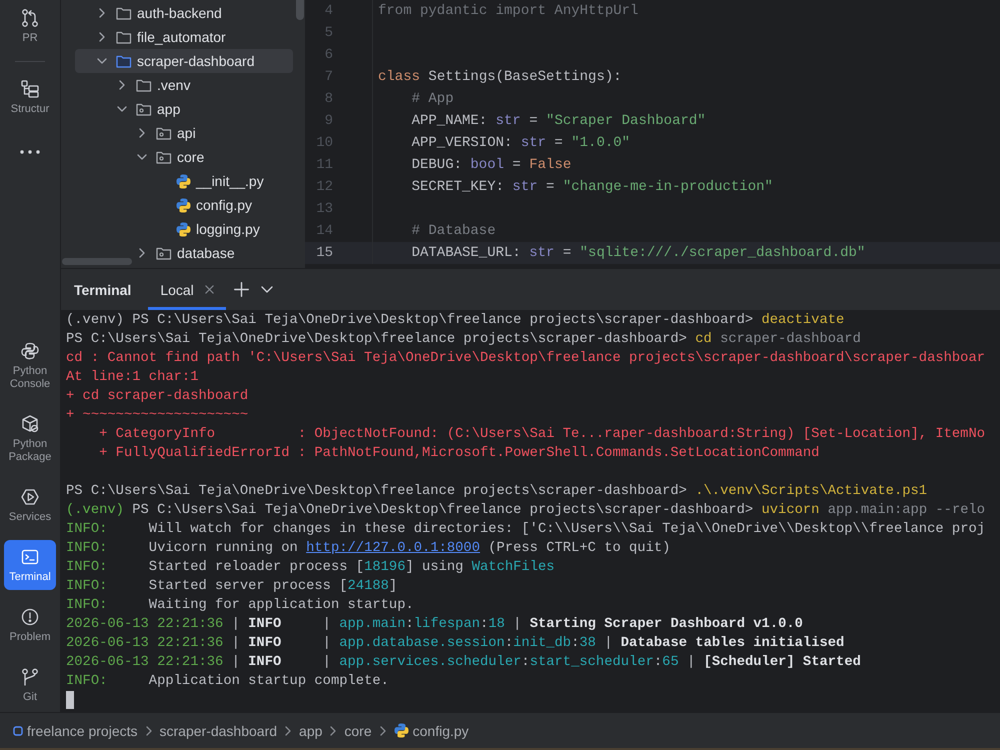 This screenshot has width=1000, height=750. What do you see at coordinates (241, 289) in the screenshot?
I see `plus-icon` at bounding box center [241, 289].